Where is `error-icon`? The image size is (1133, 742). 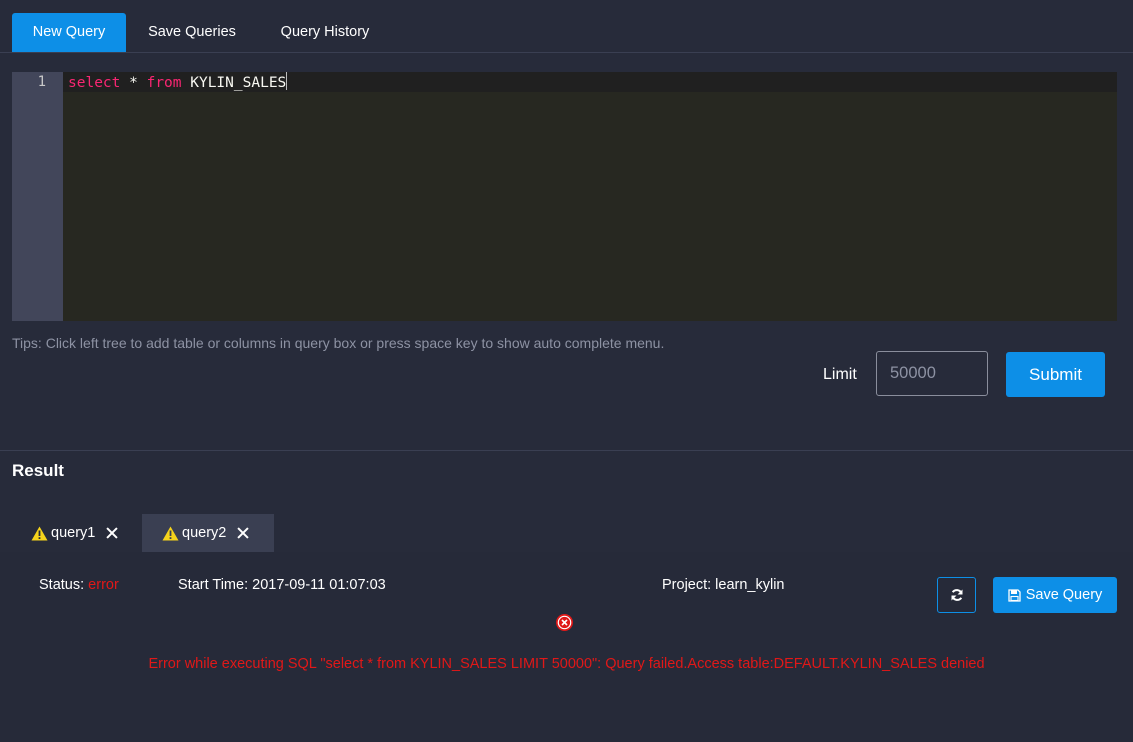 error-icon is located at coordinates (564, 622).